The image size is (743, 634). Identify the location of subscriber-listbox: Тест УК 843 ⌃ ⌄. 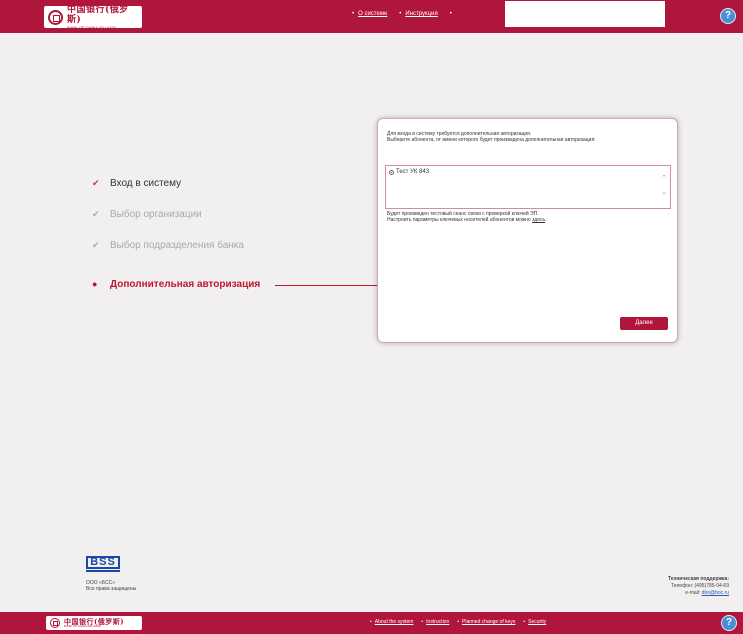
(528, 187).